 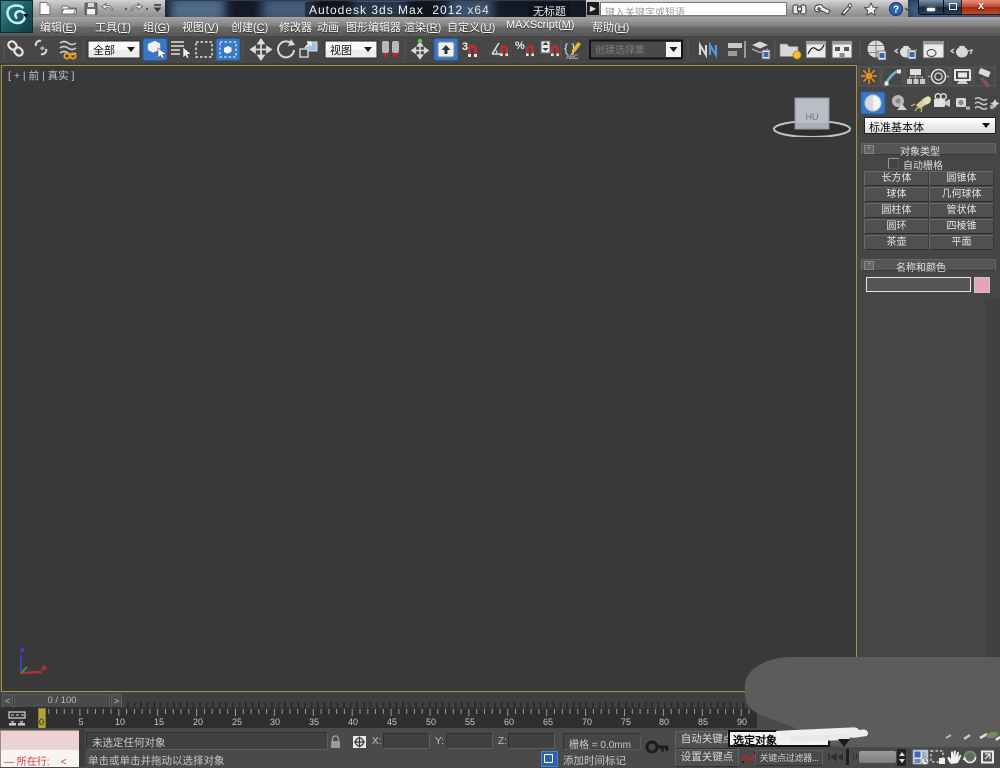 I want to click on svg-text: 创建选择集, so click(x=620, y=50).